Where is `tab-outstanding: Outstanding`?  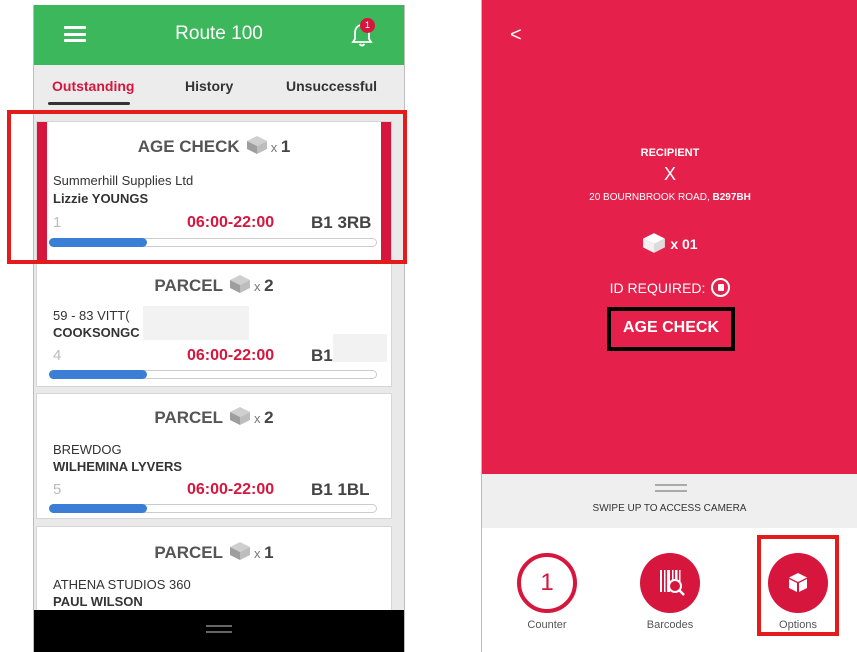 tab-outstanding: Outstanding is located at coordinates (93, 86).